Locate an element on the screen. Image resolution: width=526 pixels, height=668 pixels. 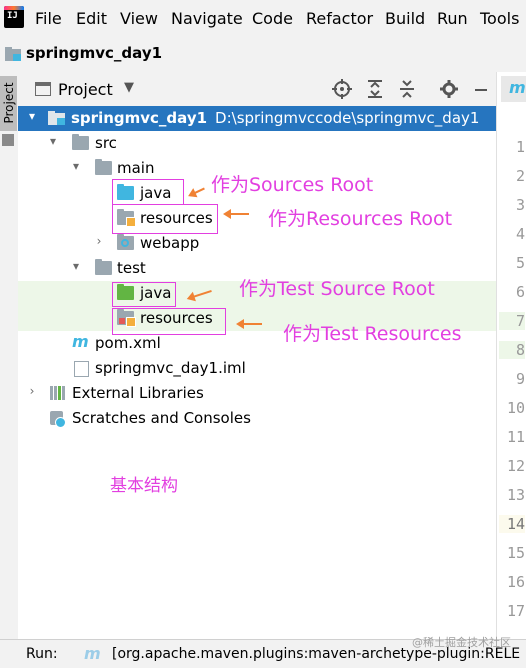
tree-row-external-libraries: › External Libraries is located at coordinates (257, 393).